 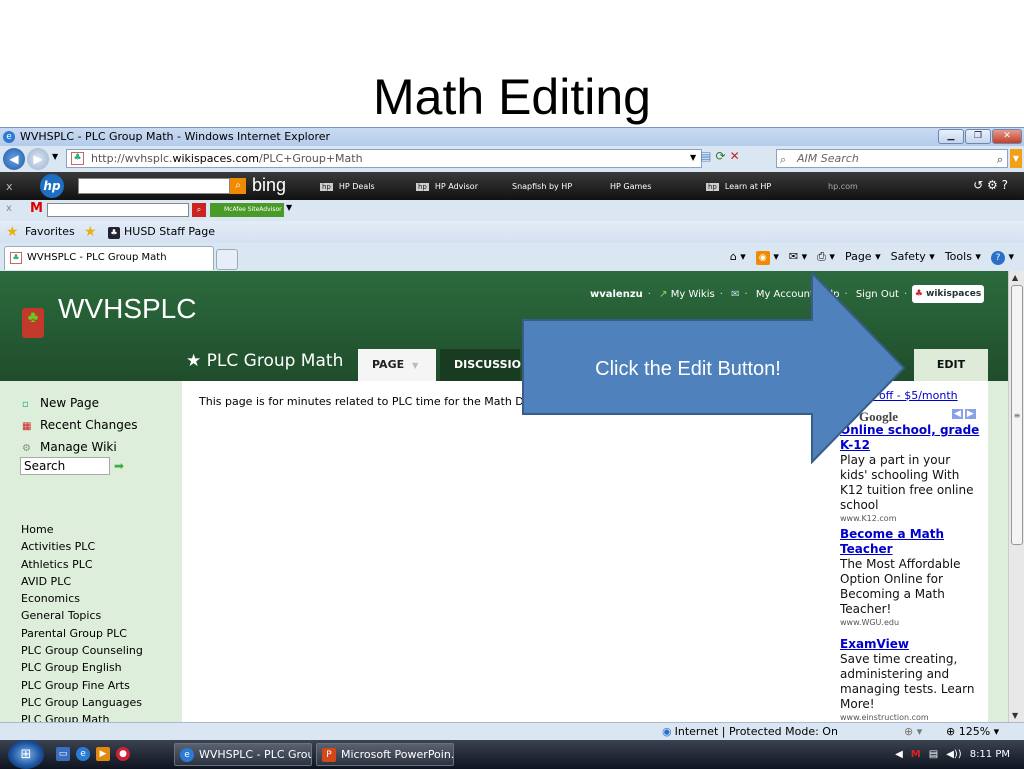 I want to click on favorites-star-icon: ★, so click(x=12, y=232).